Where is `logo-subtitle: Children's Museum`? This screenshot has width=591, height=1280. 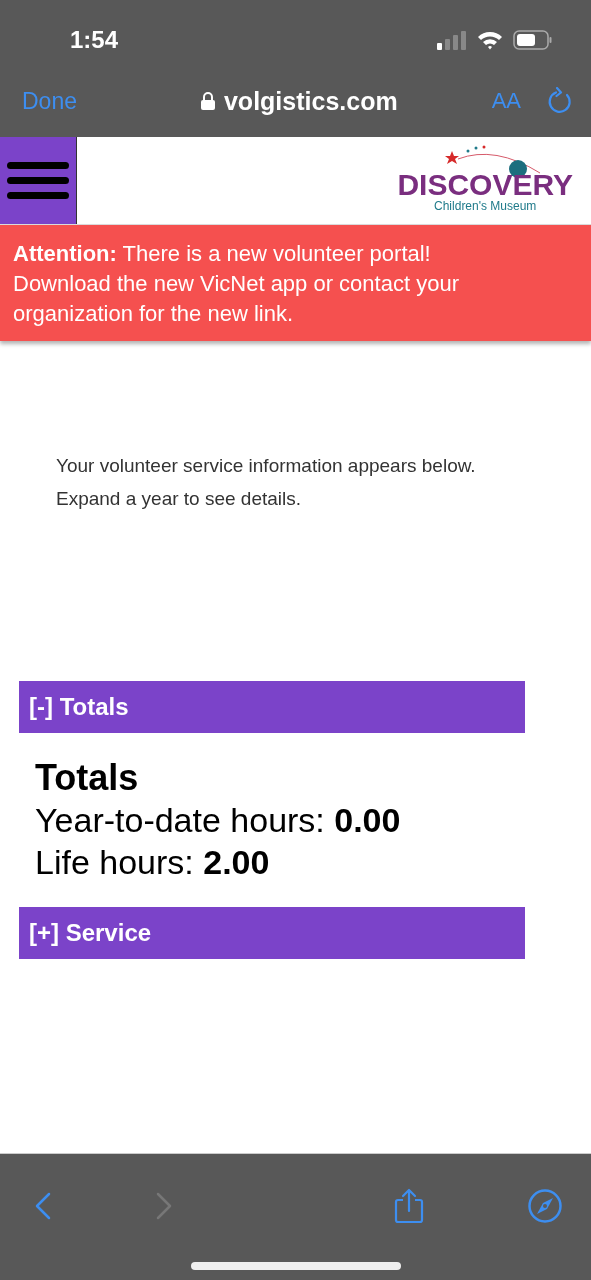
logo-subtitle: Children's Museum is located at coordinates (485, 206).